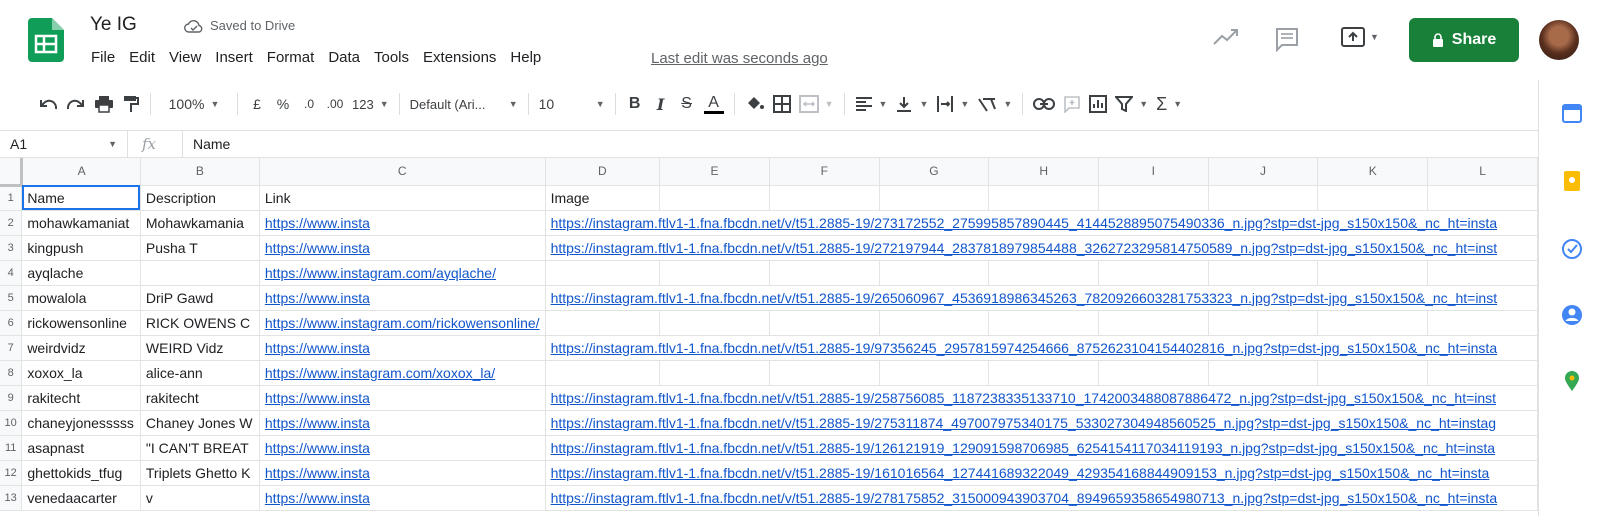  What do you see at coordinates (194, 104) in the screenshot?
I see `zoom-select: 100% ▼` at bounding box center [194, 104].